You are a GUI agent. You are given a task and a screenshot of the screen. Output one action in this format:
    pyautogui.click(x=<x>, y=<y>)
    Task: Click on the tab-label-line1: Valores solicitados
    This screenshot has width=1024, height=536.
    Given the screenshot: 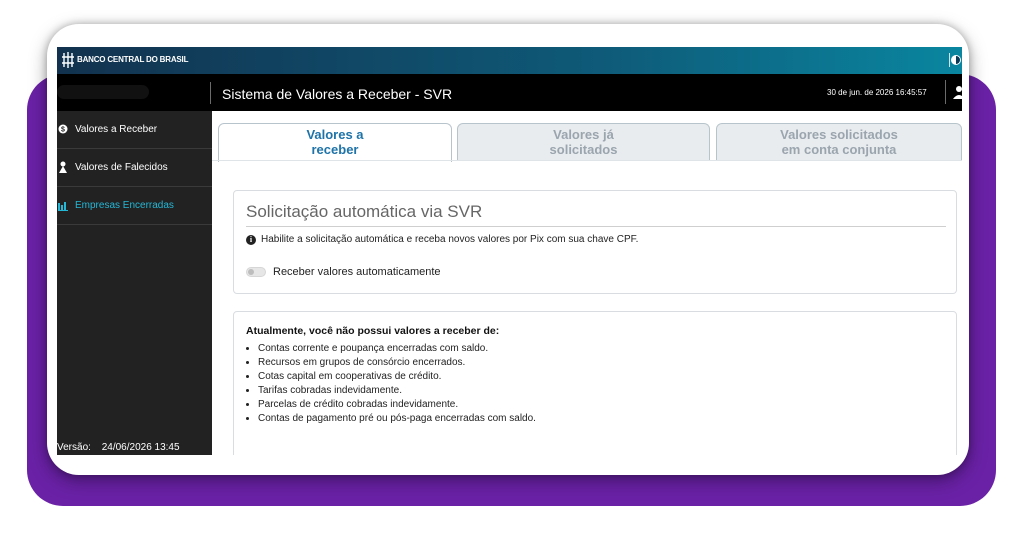 What is the action you would take?
    pyautogui.click(x=839, y=134)
    